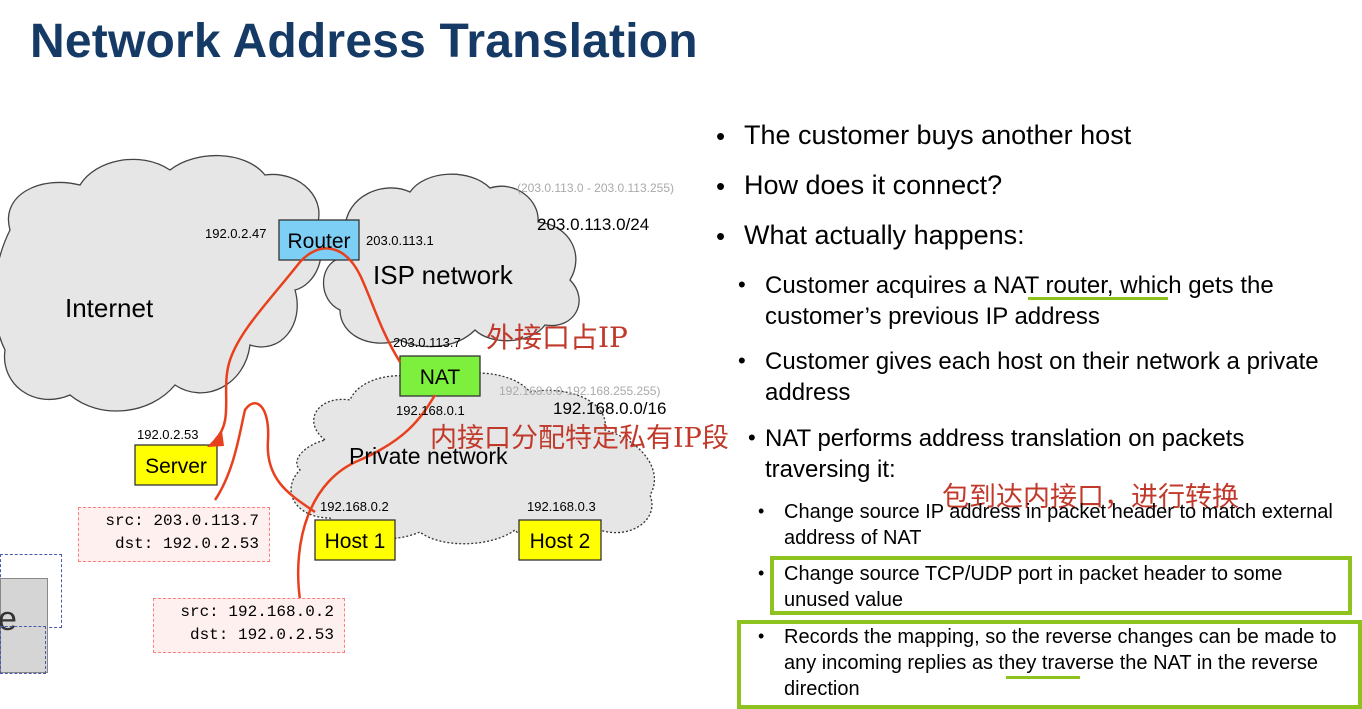  What do you see at coordinates (176, 466) in the screenshot?
I see `server-label: Server` at bounding box center [176, 466].